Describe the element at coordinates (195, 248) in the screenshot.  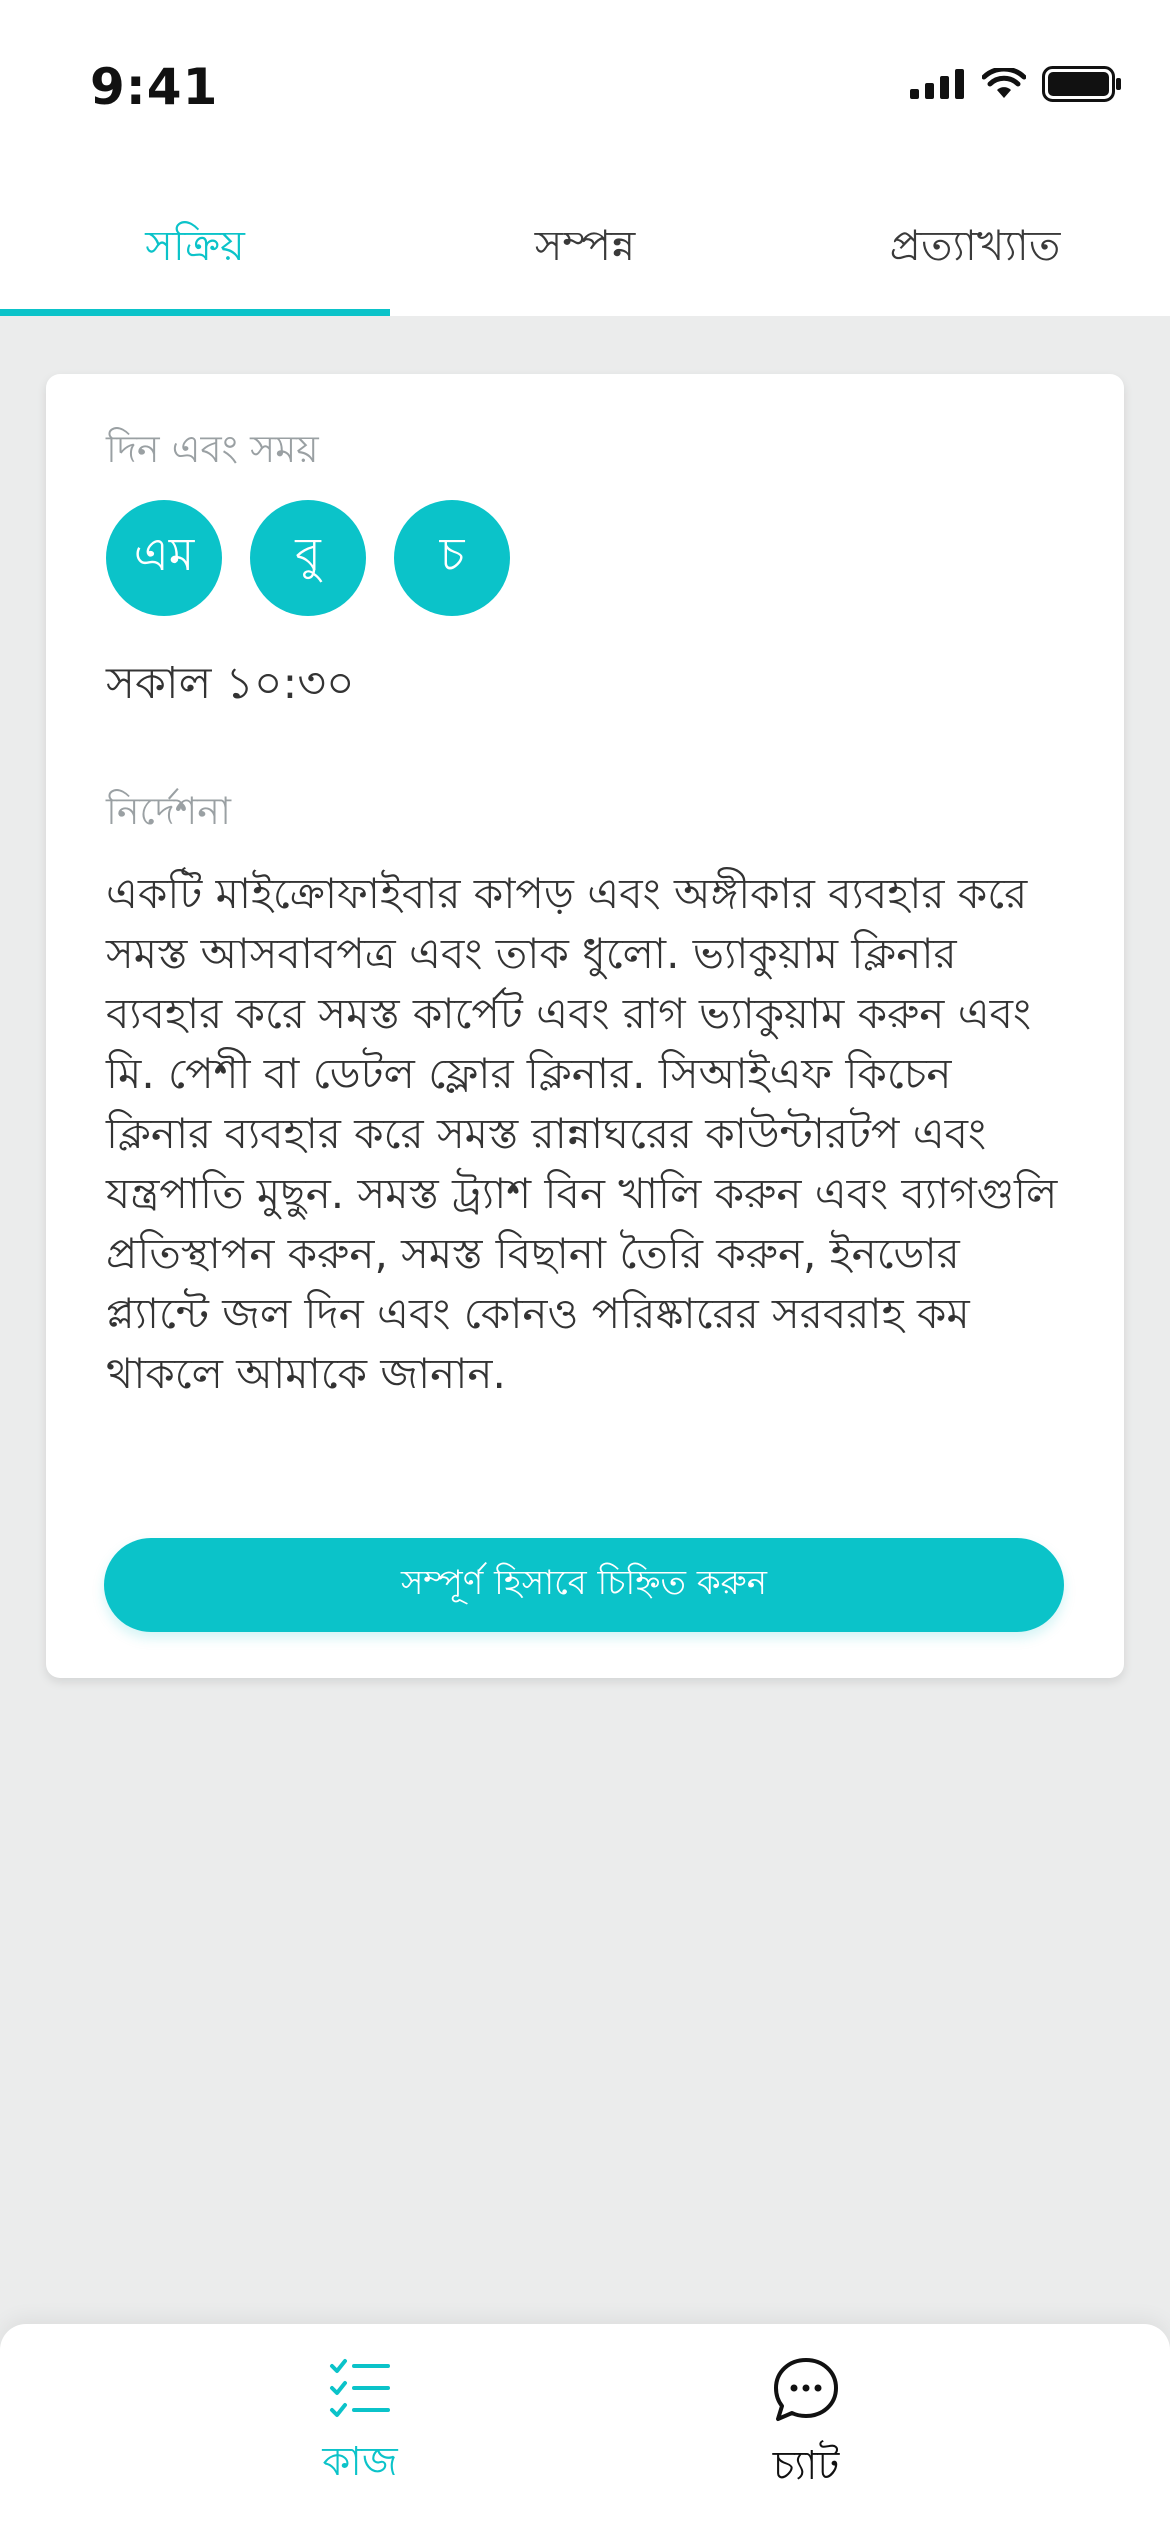
I see `tab-active: সক্রিয়` at that location.